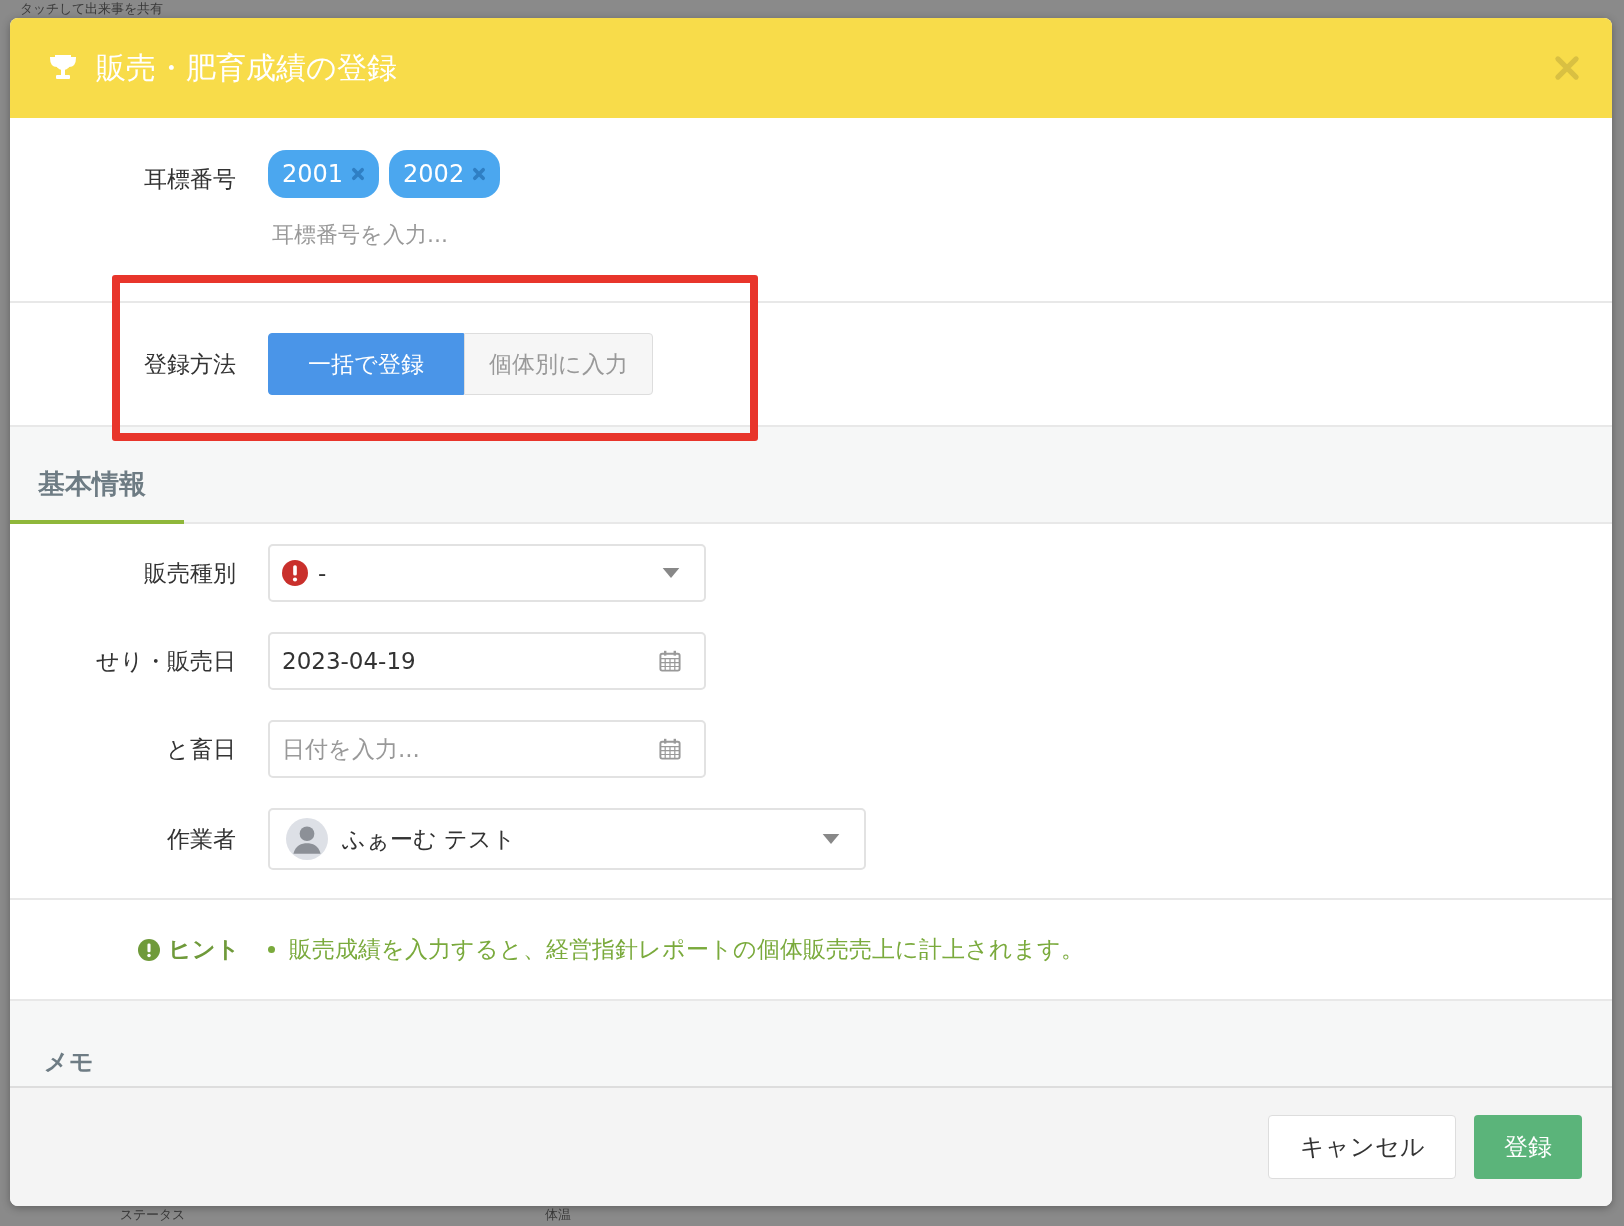 This screenshot has width=1624, height=1226. I want to click on avatar-icon, so click(307, 839).